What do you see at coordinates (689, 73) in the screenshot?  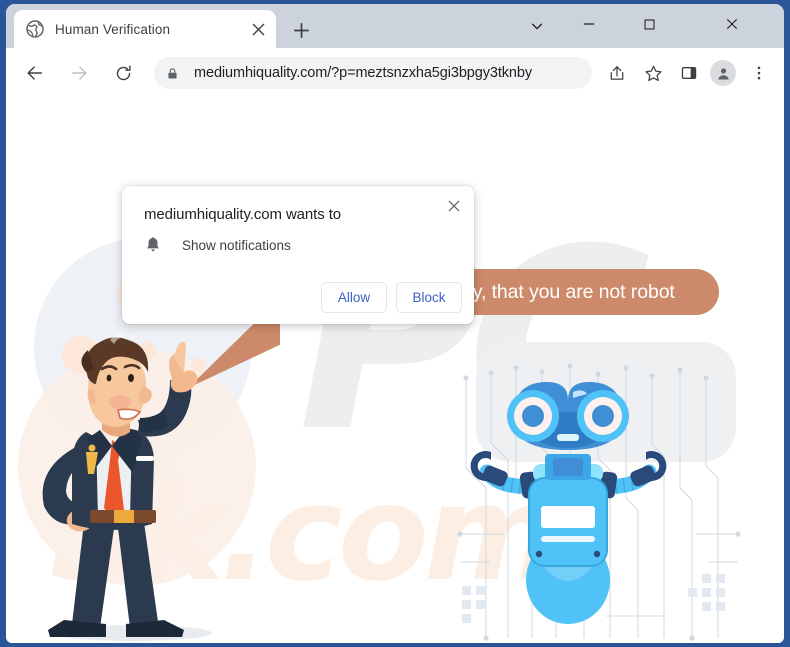 I see `side-panel-icon` at bounding box center [689, 73].